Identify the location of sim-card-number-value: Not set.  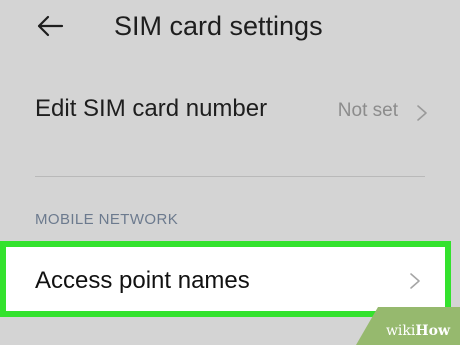
(367, 110).